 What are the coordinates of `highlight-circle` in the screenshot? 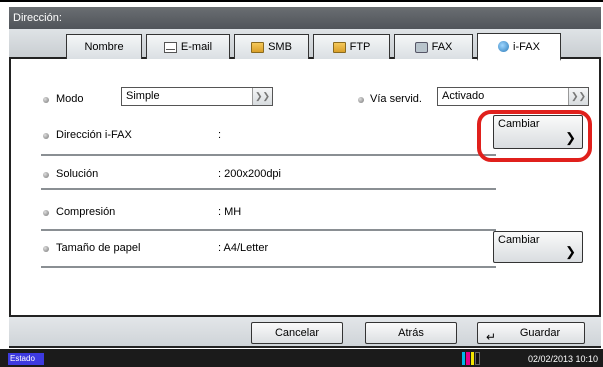 It's located at (534, 136).